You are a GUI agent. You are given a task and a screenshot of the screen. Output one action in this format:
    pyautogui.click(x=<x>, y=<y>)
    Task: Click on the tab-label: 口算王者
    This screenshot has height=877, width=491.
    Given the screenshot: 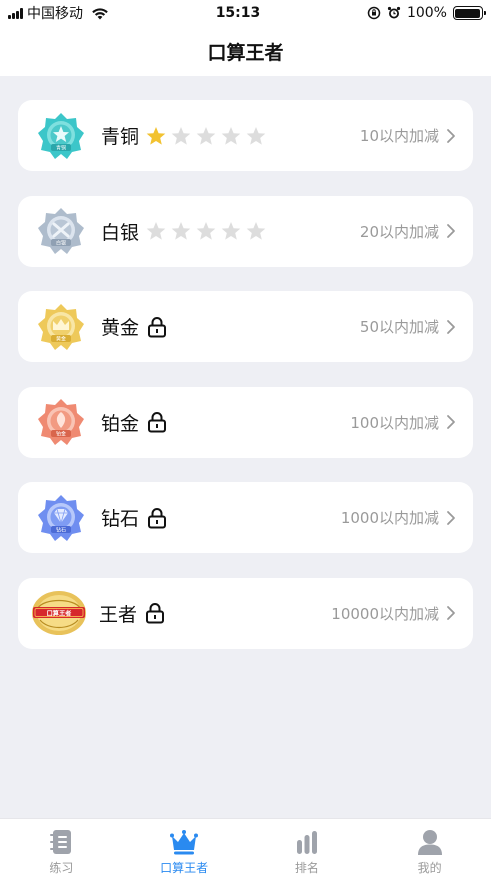 What is the action you would take?
    pyautogui.click(x=184, y=868)
    